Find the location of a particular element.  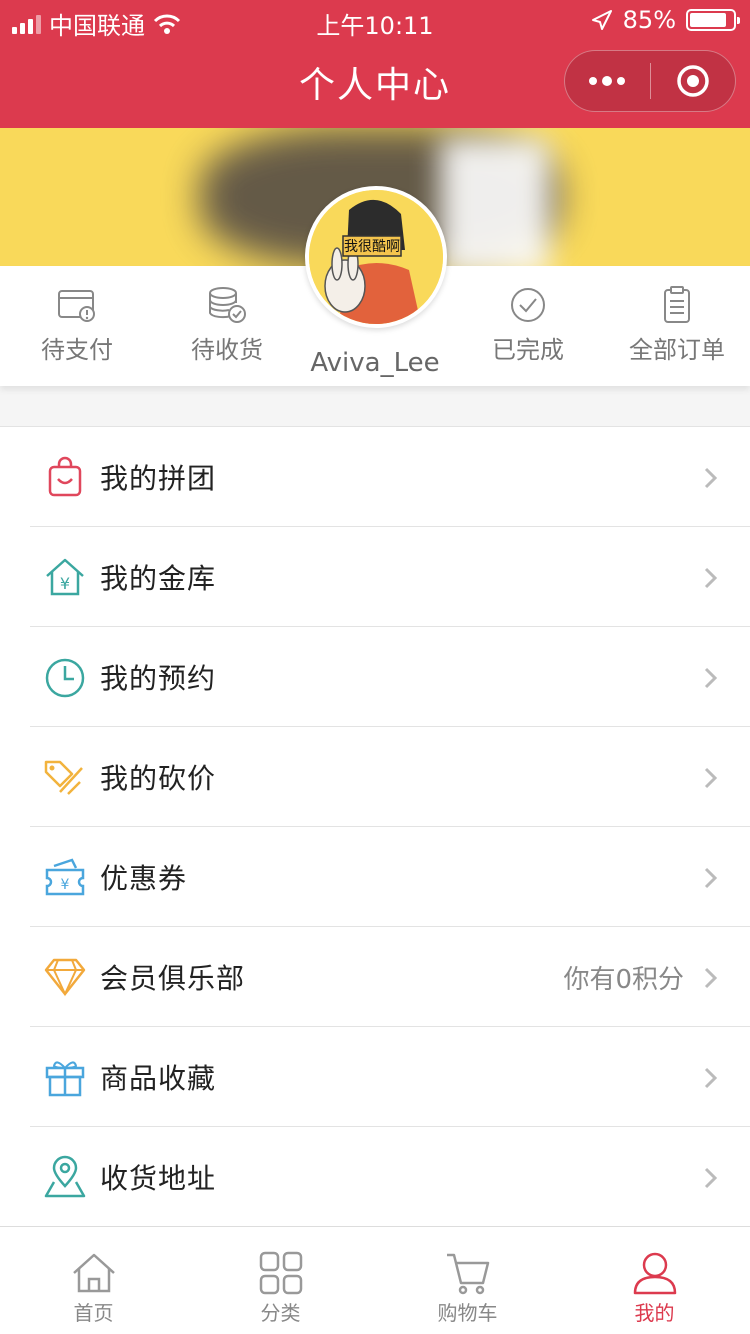

tab-cart: 购物车 is located at coordinates (467, 1280).